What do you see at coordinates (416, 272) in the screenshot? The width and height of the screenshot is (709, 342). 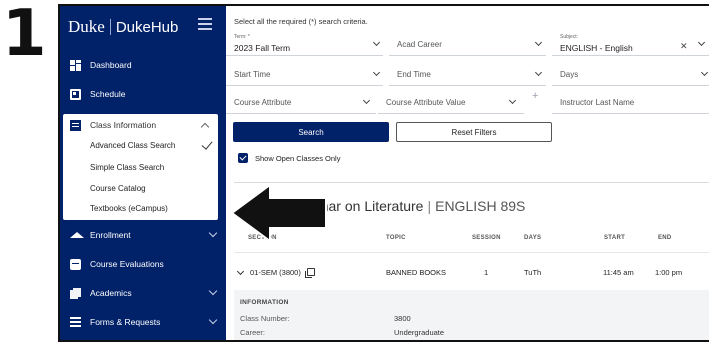 I see `cell-topic: BANNED BOOKS` at bounding box center [416, 272].